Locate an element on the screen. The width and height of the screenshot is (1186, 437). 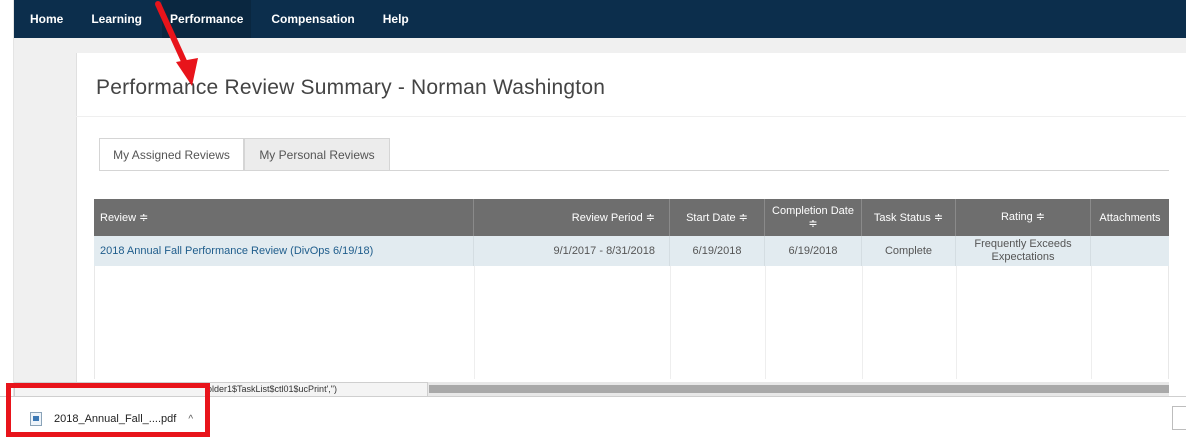
cell-task-status: Complete is located at coordinates (909, 251).